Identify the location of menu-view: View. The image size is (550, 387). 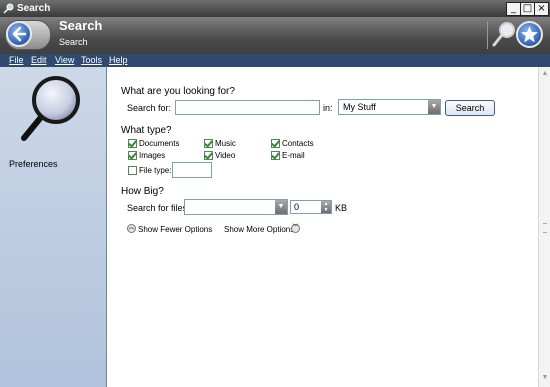
(64, 60).